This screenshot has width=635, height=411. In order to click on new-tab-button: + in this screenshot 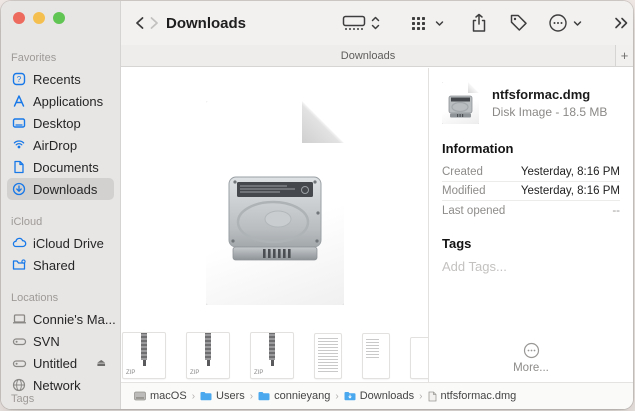, I will do `click(624, 55)`.